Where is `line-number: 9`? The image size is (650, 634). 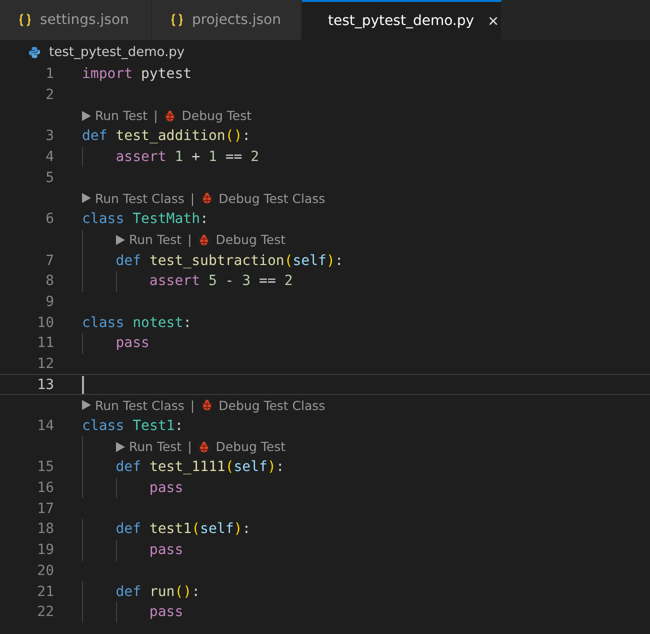
line-number: 9 is located at coordinates (49, 302).